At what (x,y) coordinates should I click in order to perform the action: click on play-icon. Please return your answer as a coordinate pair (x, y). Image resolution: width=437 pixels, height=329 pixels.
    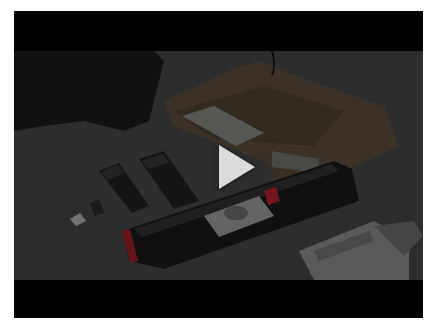
    Looking at the image, I should click on (237, 167).